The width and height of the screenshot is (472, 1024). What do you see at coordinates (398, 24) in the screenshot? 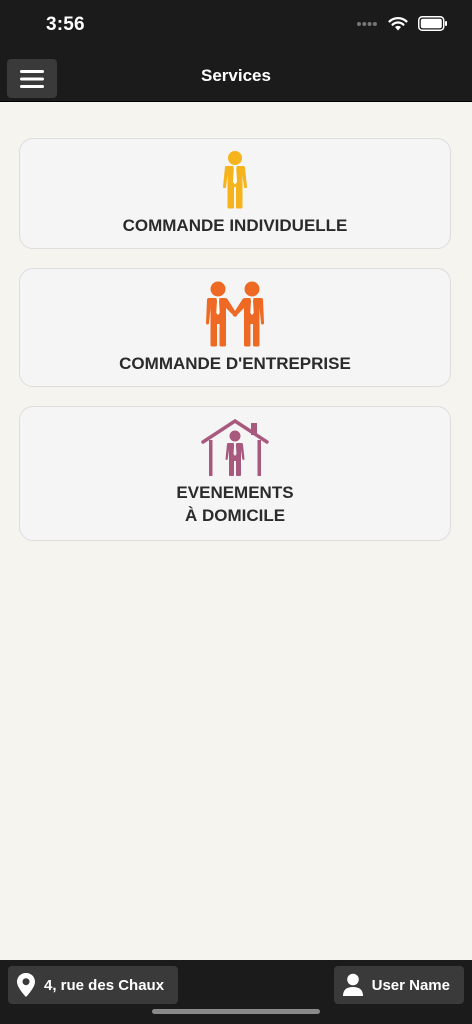
I see `wifi-icon` at bounding box center [398, 24].